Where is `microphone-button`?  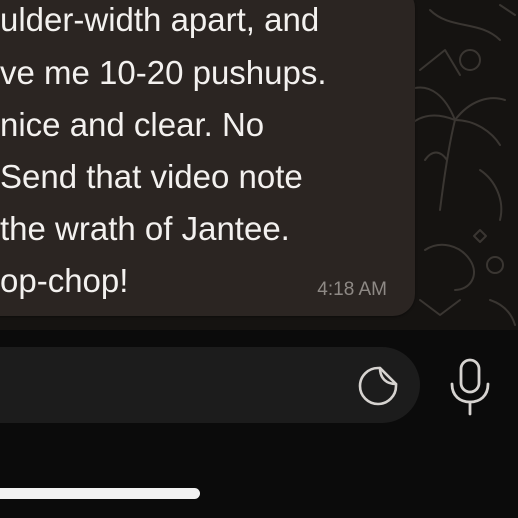
microphone-button is located at coordinates (470, 387).